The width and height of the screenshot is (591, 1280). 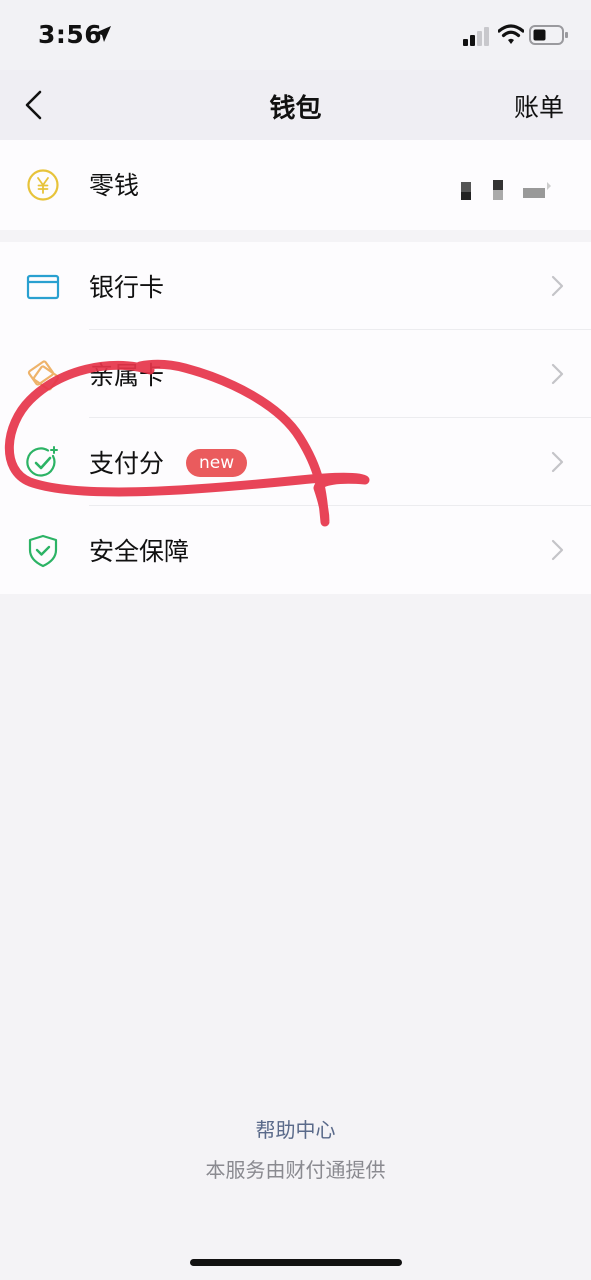 I want to click on battery-icon, so click(x=548, y=35).